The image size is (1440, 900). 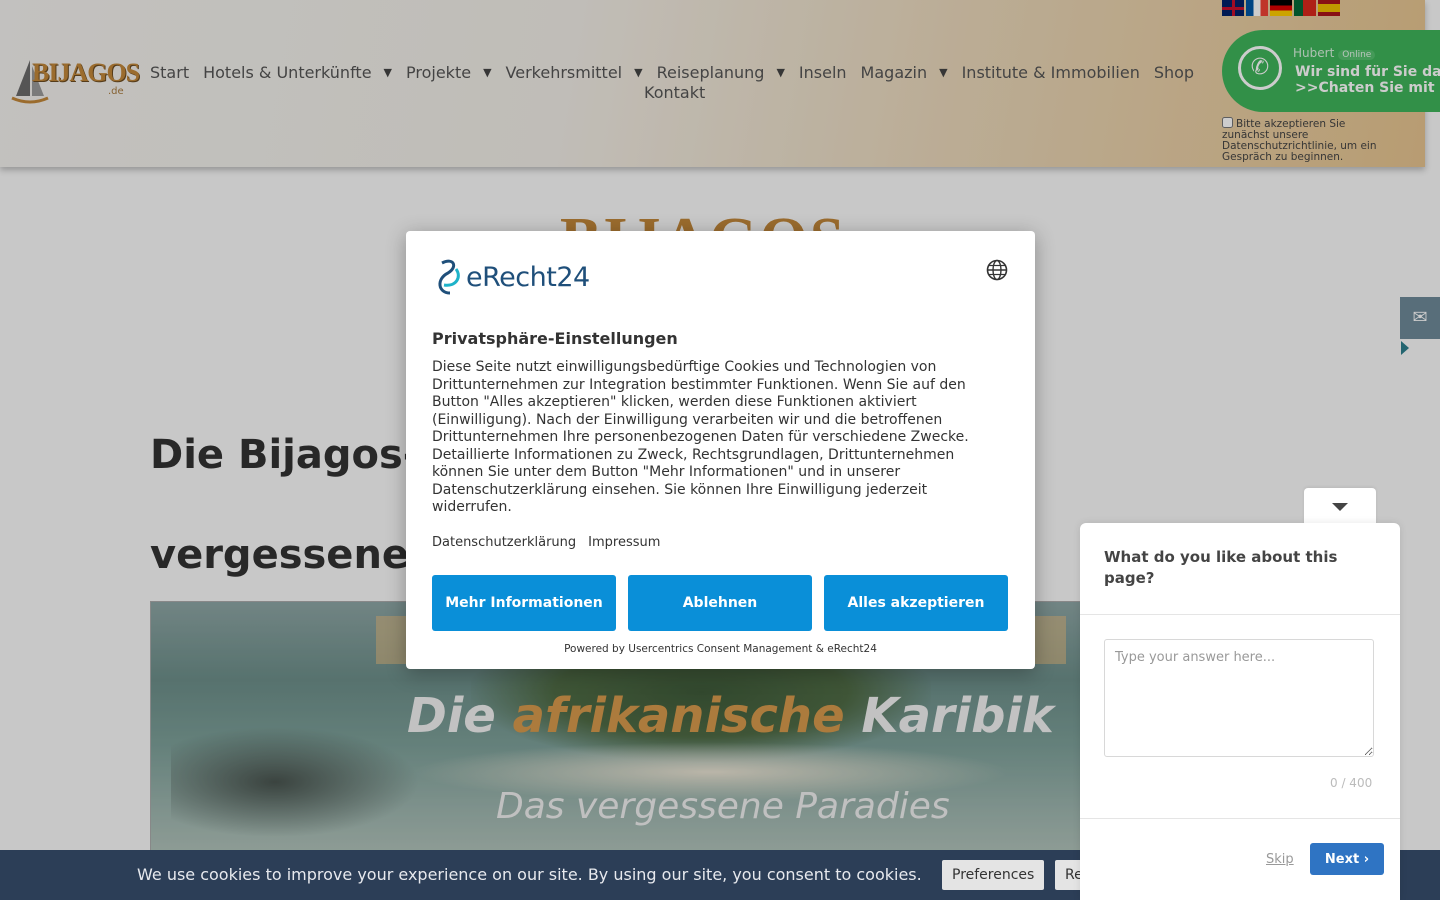 I want to click on chevron-down-icon, so click(x=1340, y=507).